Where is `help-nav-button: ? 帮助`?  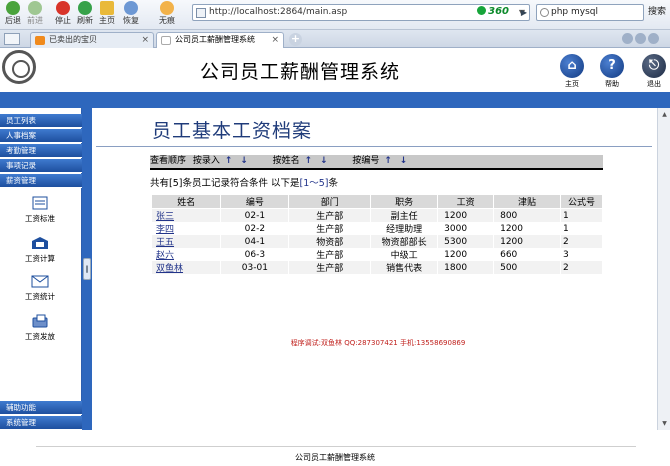
help-nav-button: ? 帮助 is located at coordinates (612, 71).